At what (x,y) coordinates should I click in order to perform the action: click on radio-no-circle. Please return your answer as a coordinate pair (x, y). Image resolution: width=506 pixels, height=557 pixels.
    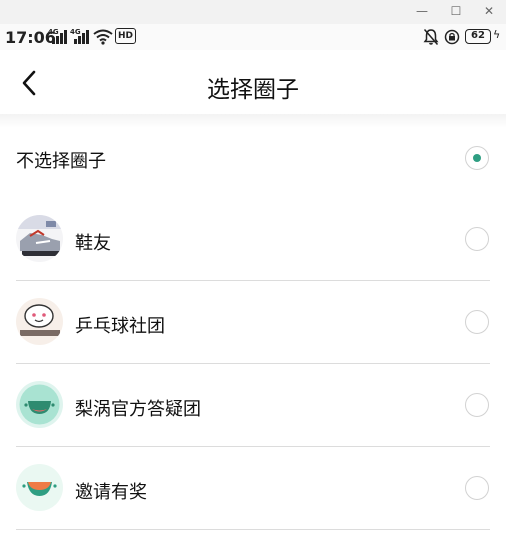
    Looking at the image, I should click on (477, 158).